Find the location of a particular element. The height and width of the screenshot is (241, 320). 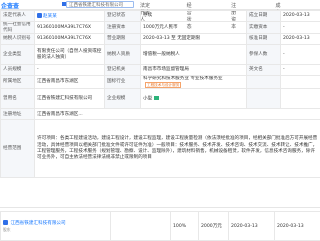

label-text: 人员规模 is located at coordinates (12, 69).